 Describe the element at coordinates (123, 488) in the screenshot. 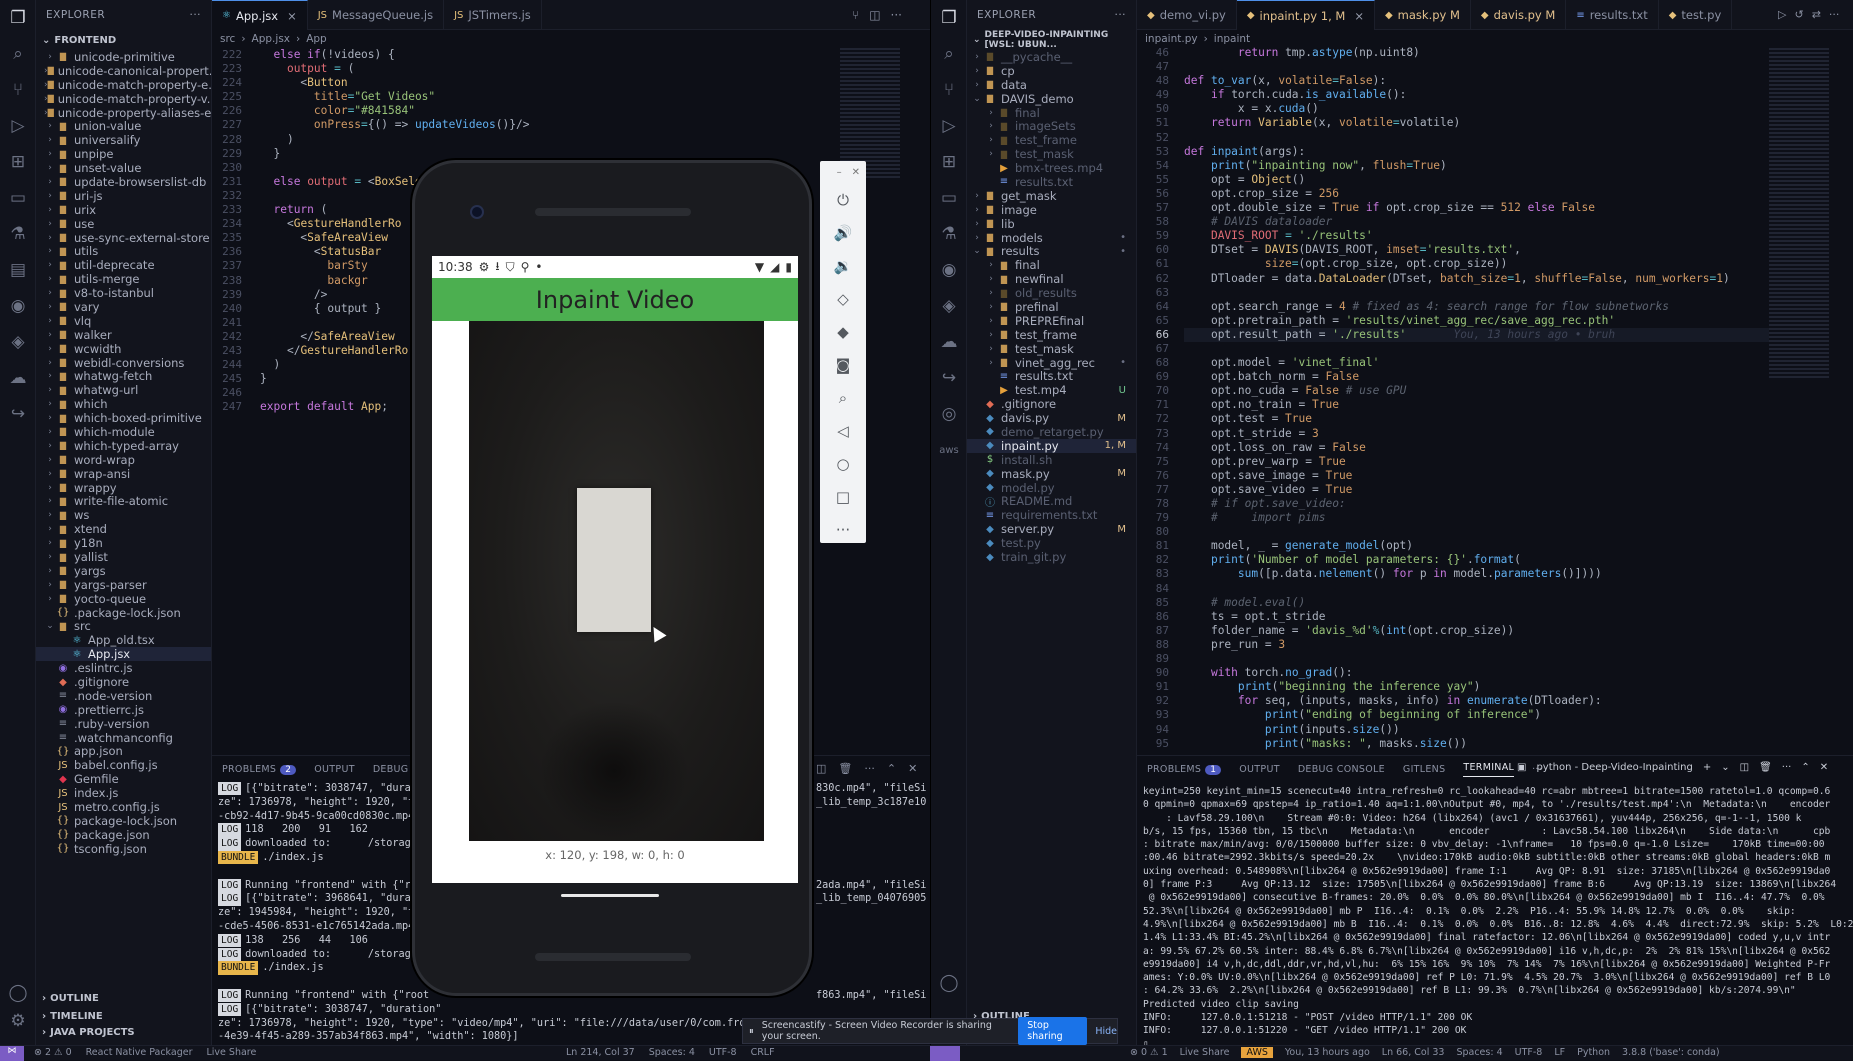

I see `tree-item: ›▇wrappy` at that location.